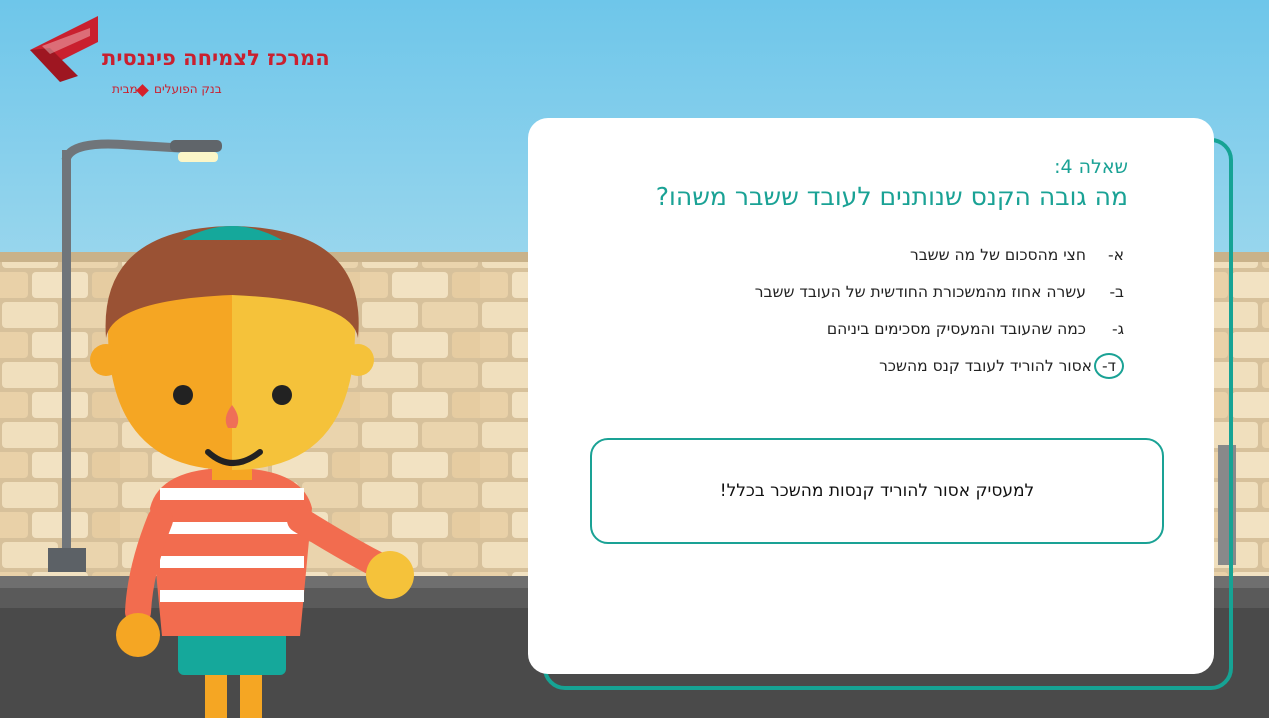 The image size is (1269, 718). What do you see at coordinates (985, 365) in the screenshot?
I see `answer-label: אסור להוריד לעובד קנס מהשכר` at bounding box center [985, 365].